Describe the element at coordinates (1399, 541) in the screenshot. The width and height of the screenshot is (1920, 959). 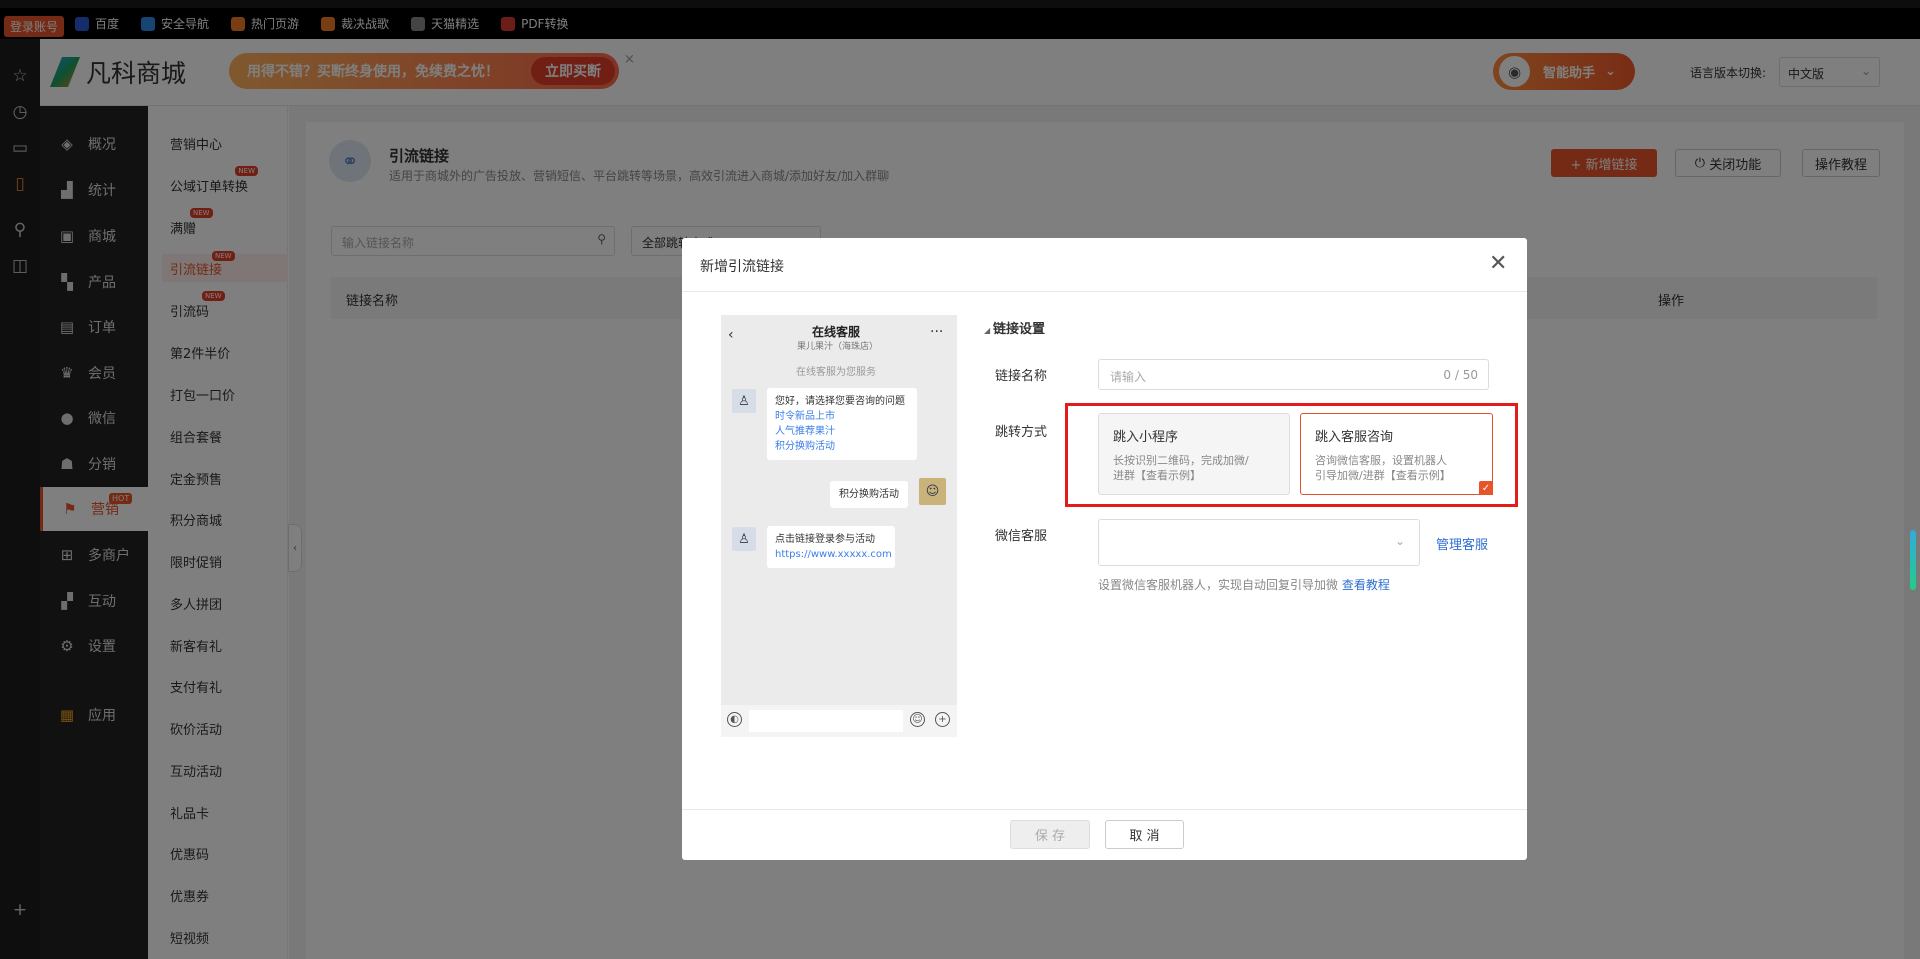
I see `chevron-down-icon: ⌄` at that location.